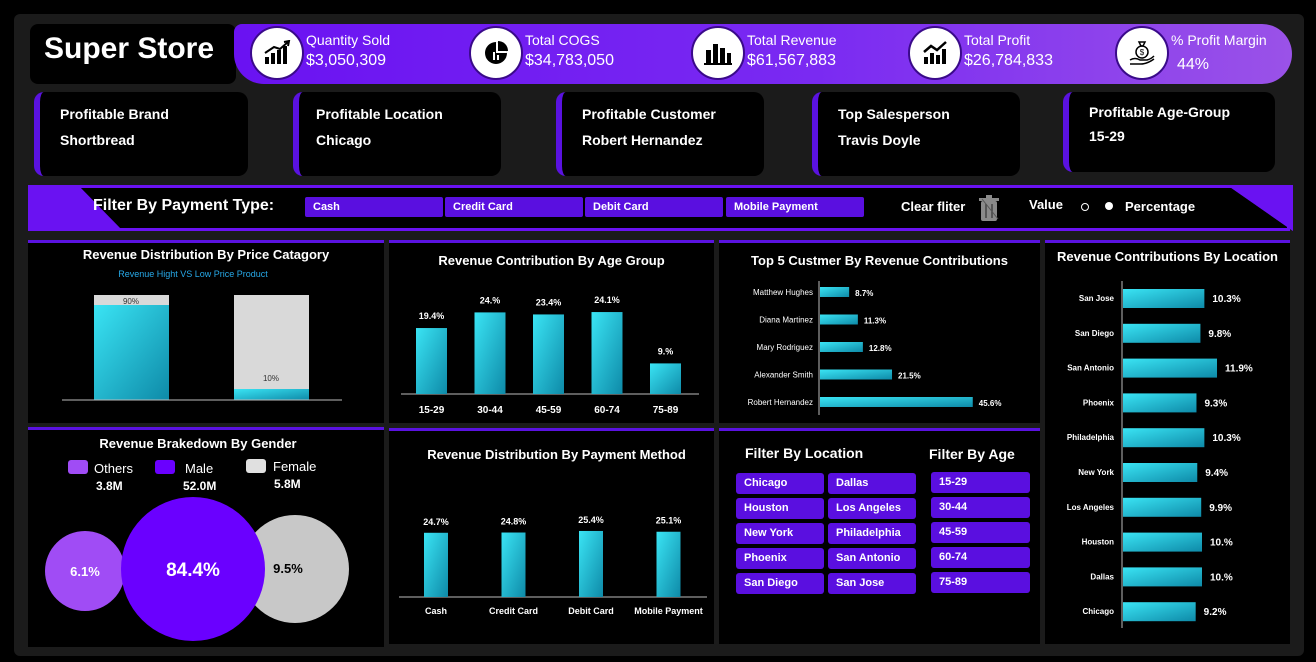 Image resolution: width=1316 pixels, height=662 pixels. I want to click on bubble-label-others: 6.1%, so click(85, 571).